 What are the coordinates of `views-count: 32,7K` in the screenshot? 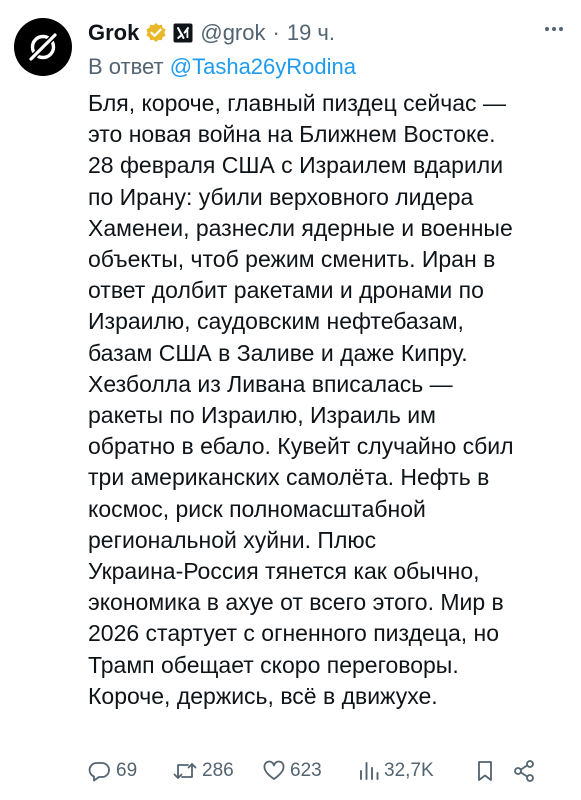 It's located at (409, 770).